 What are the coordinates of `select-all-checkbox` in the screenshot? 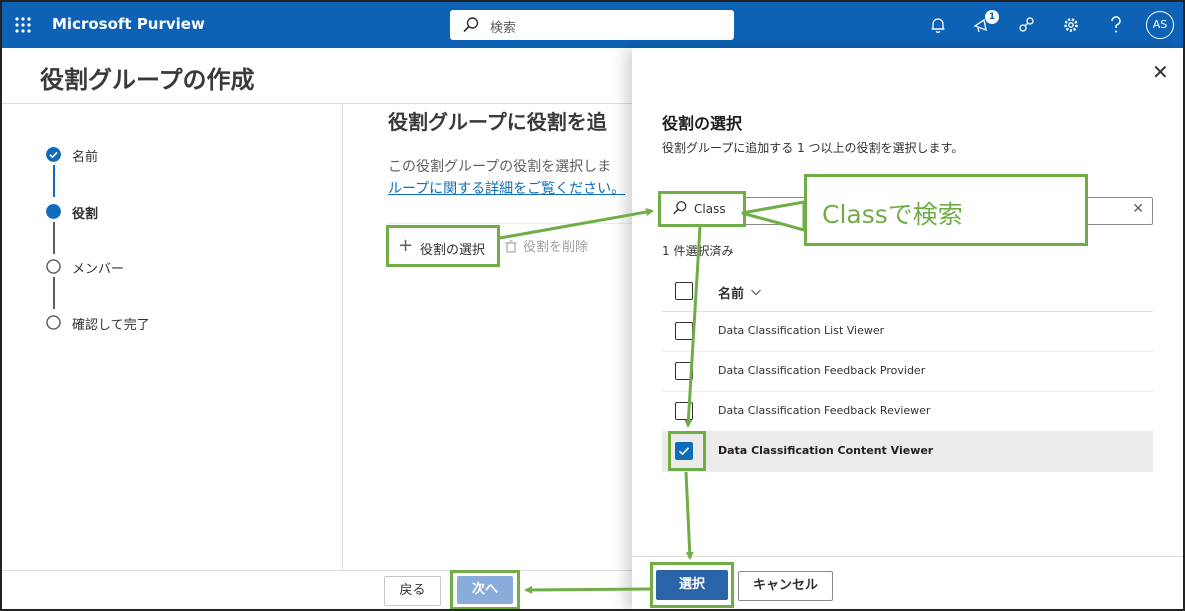 It's located at (684, 291).